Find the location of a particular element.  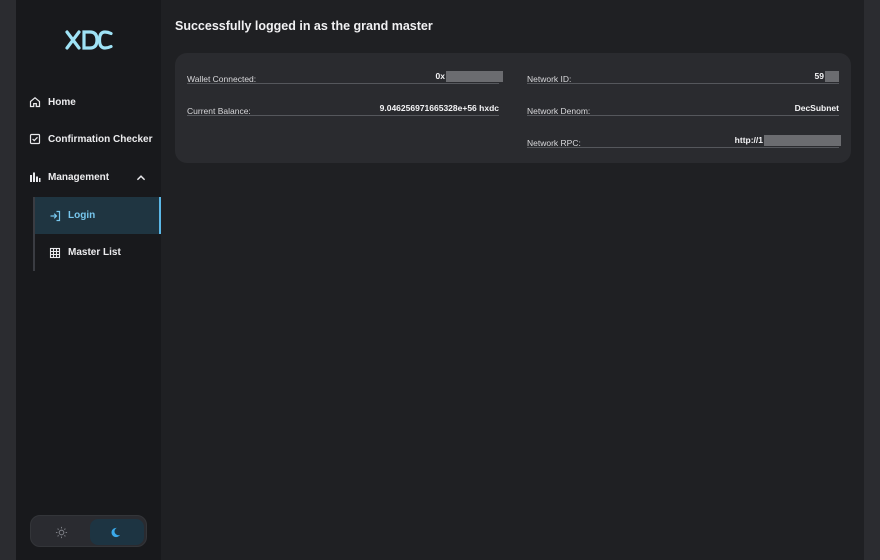

network-rpc-label: Network RPC: is located at coordinates (554, 143).